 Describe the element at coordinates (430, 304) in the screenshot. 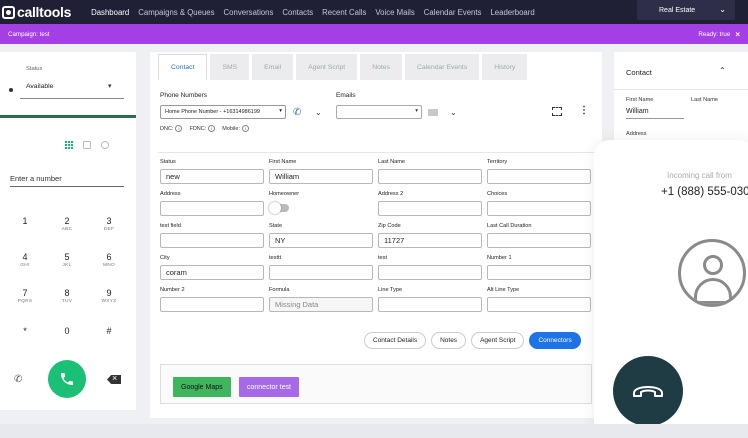

I see `line-type-input` at that location.